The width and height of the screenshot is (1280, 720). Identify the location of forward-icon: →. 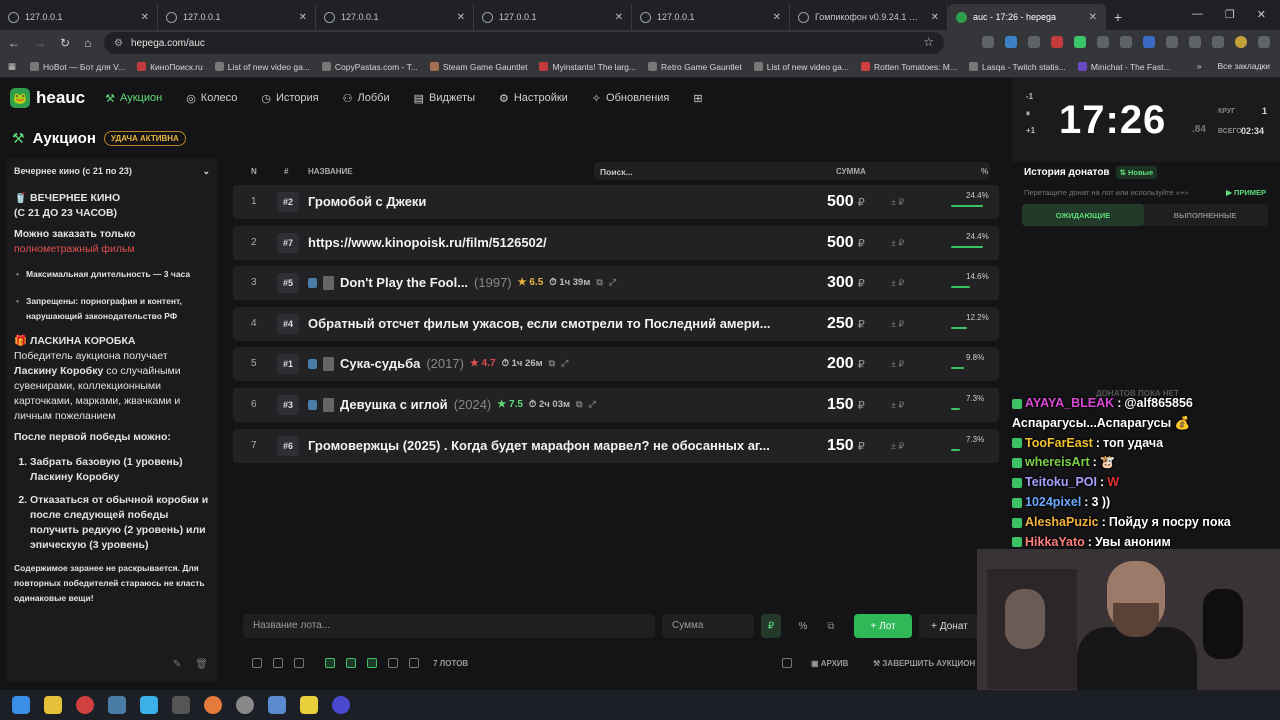
(40, 43).